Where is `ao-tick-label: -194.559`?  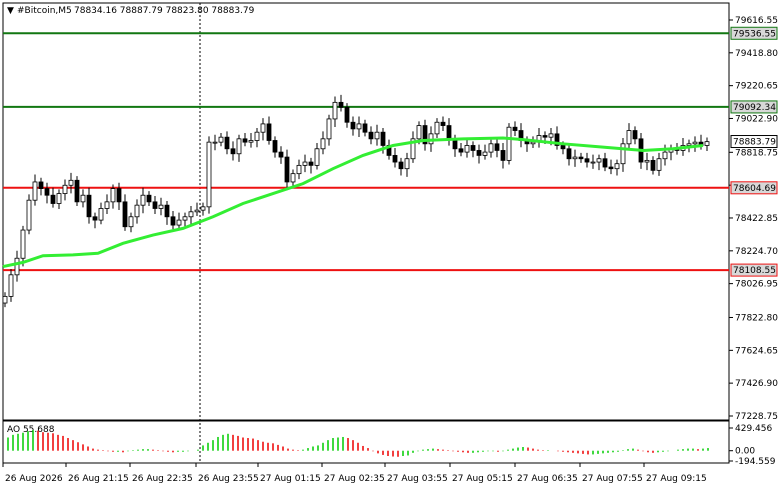
ao-tick-label: -194.559 is located at coordinates (755, 462).